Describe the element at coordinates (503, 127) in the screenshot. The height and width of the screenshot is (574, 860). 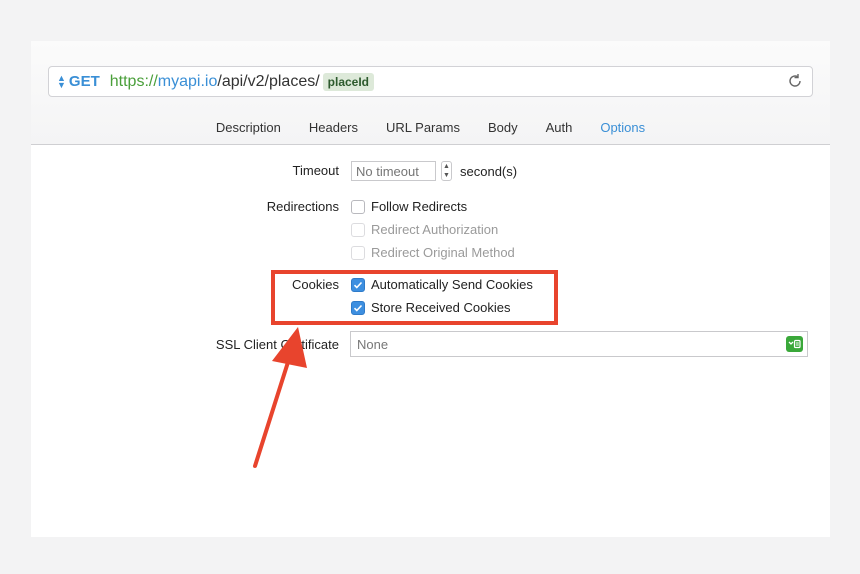
I see `tab-body: Body` at that location.